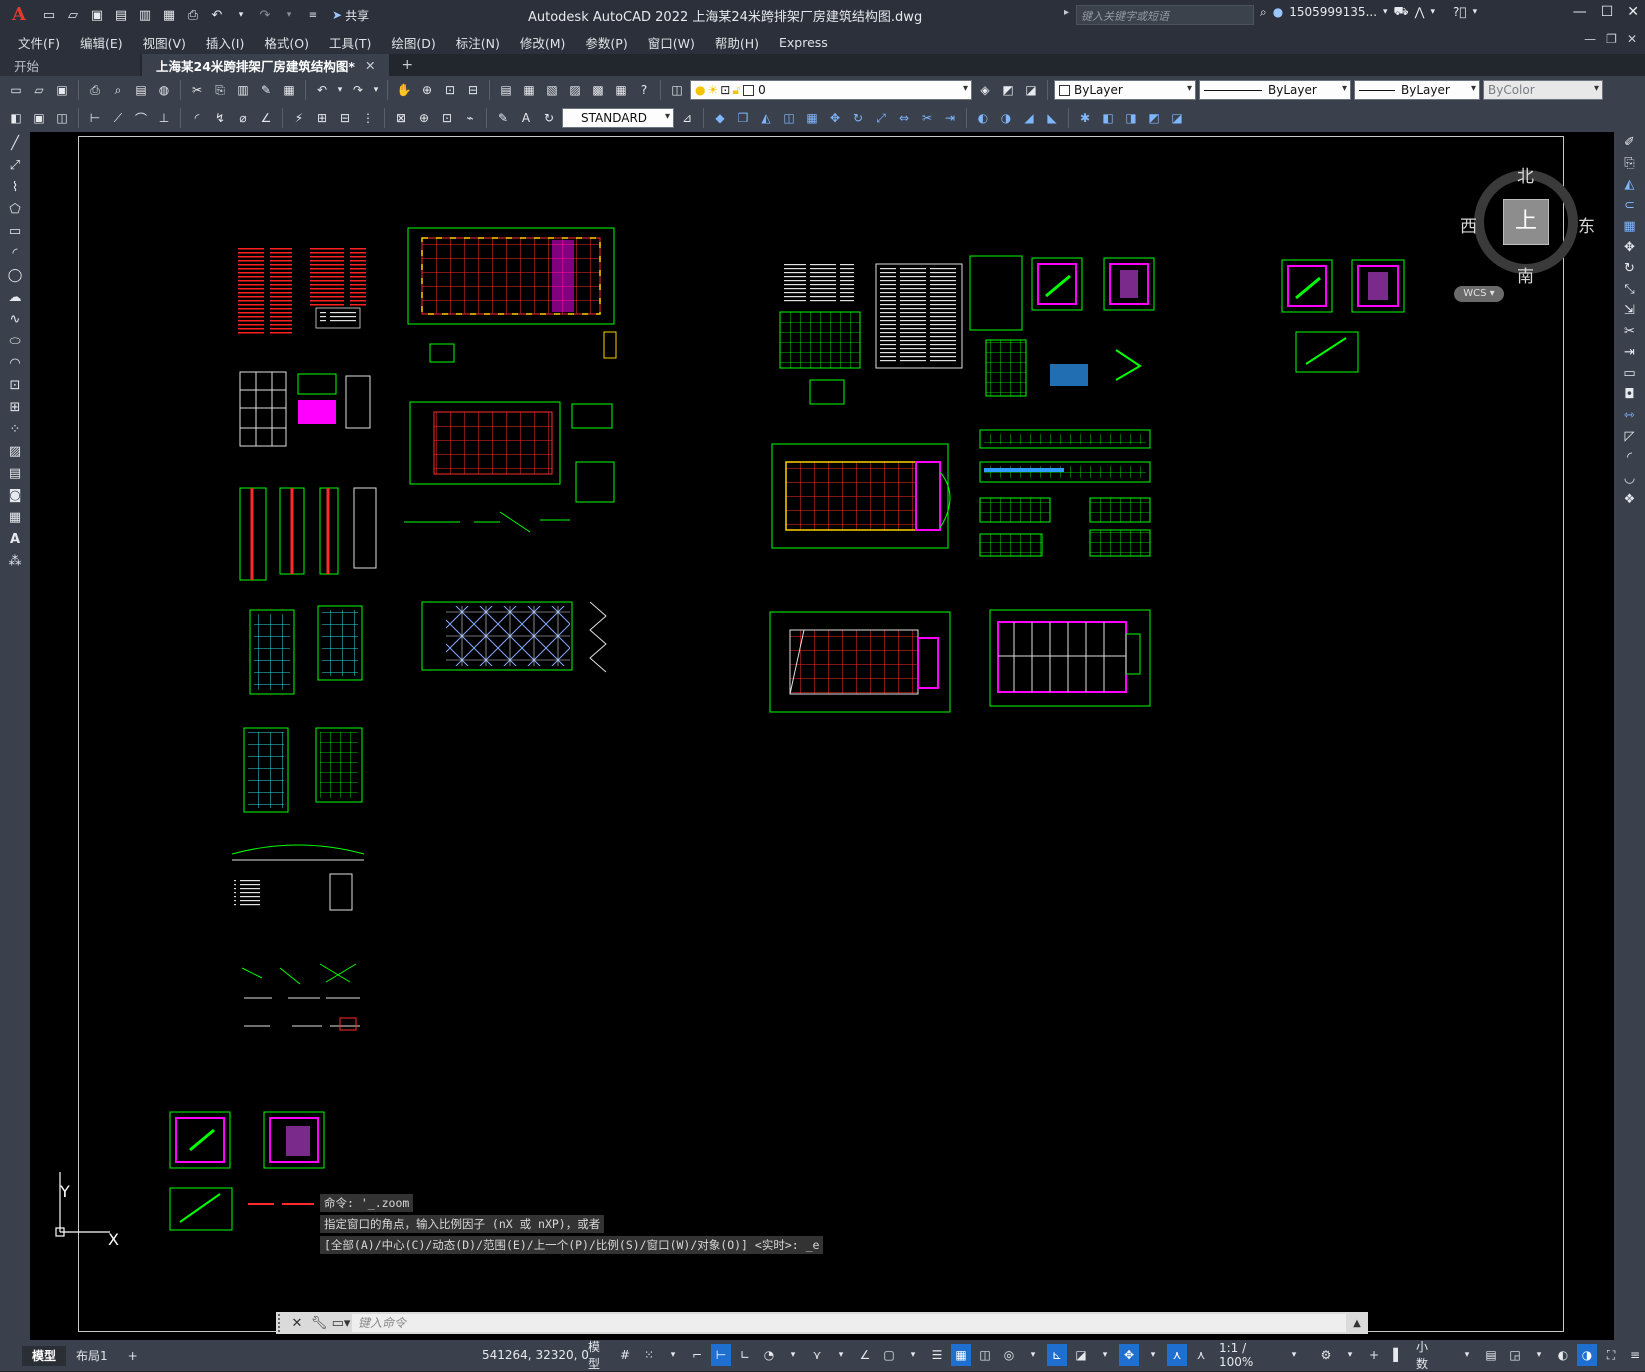  What do you see at coordinates (889, 1355) in the screenshot?
I see `object-snap-icon: ▢` at bounding box center [889, 1355].